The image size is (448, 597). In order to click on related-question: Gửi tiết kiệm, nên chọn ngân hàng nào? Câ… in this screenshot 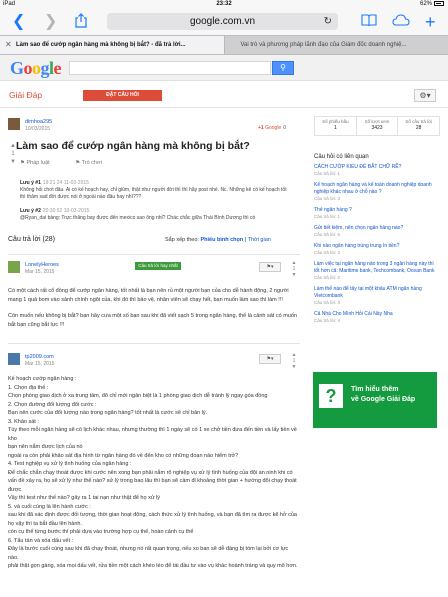, I will do `click(377, 231)`.